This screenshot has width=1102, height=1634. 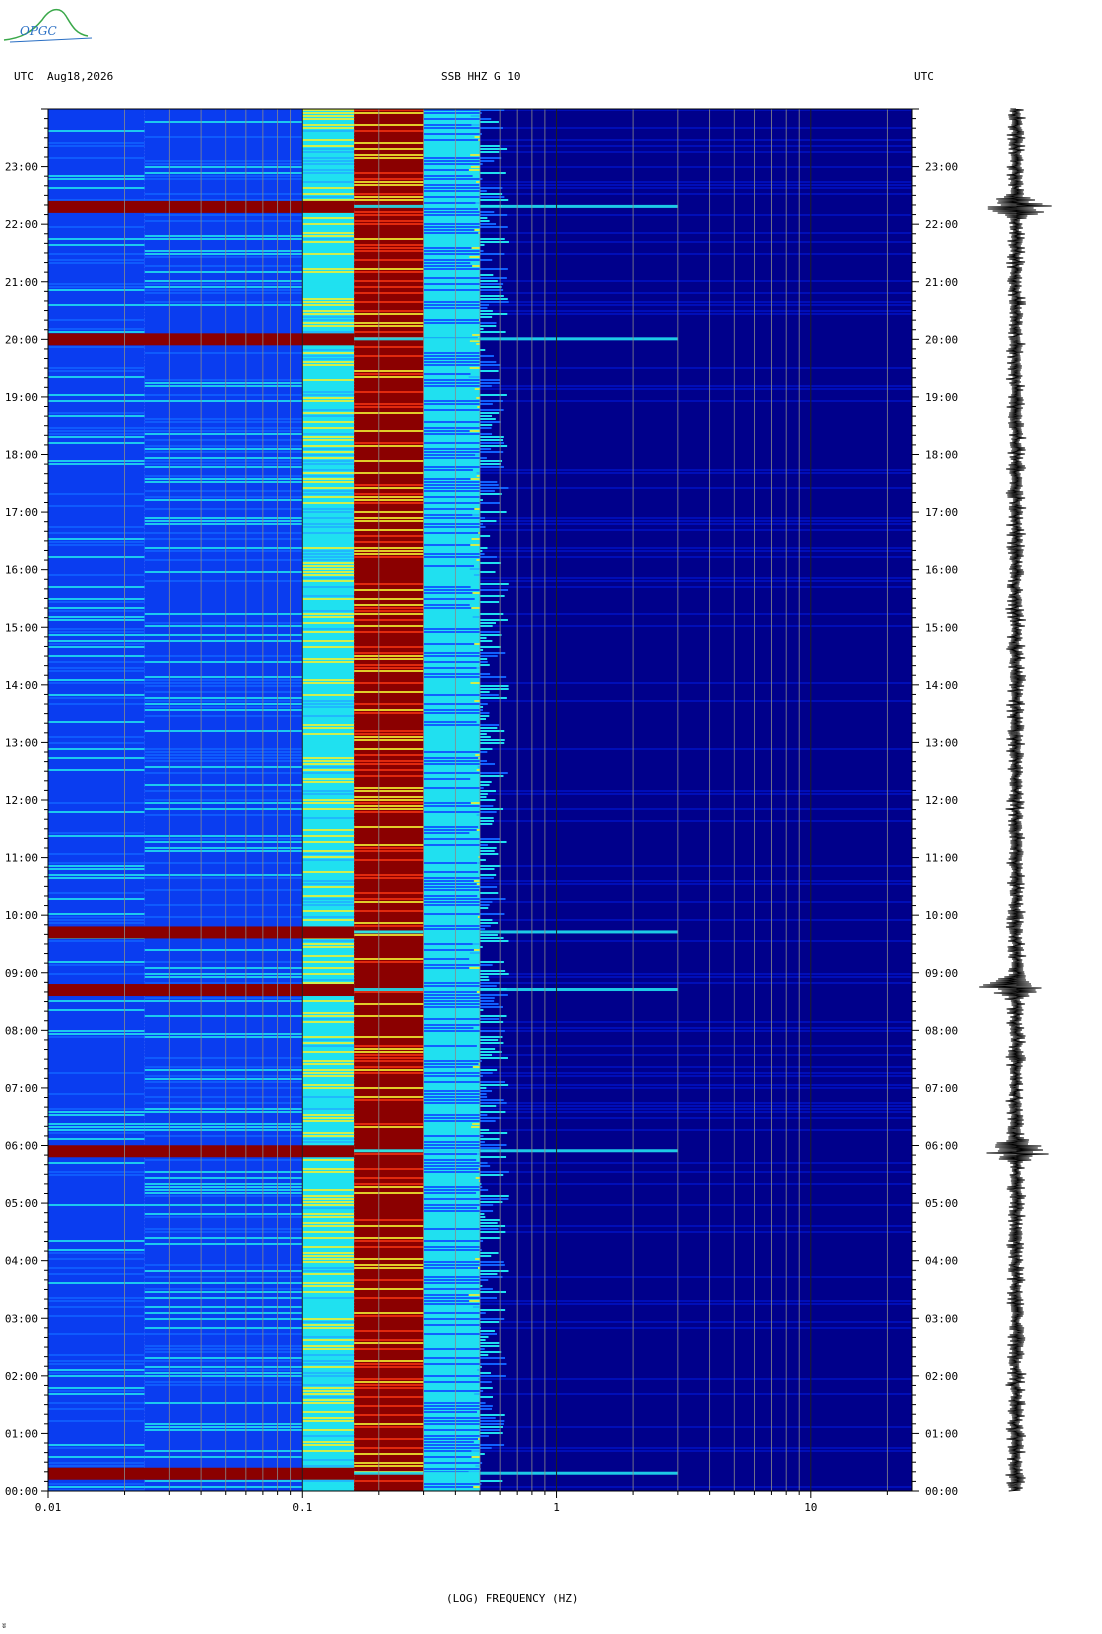 I want to click on y-tick-label-left: 15:00, so click(x=21, y=627).